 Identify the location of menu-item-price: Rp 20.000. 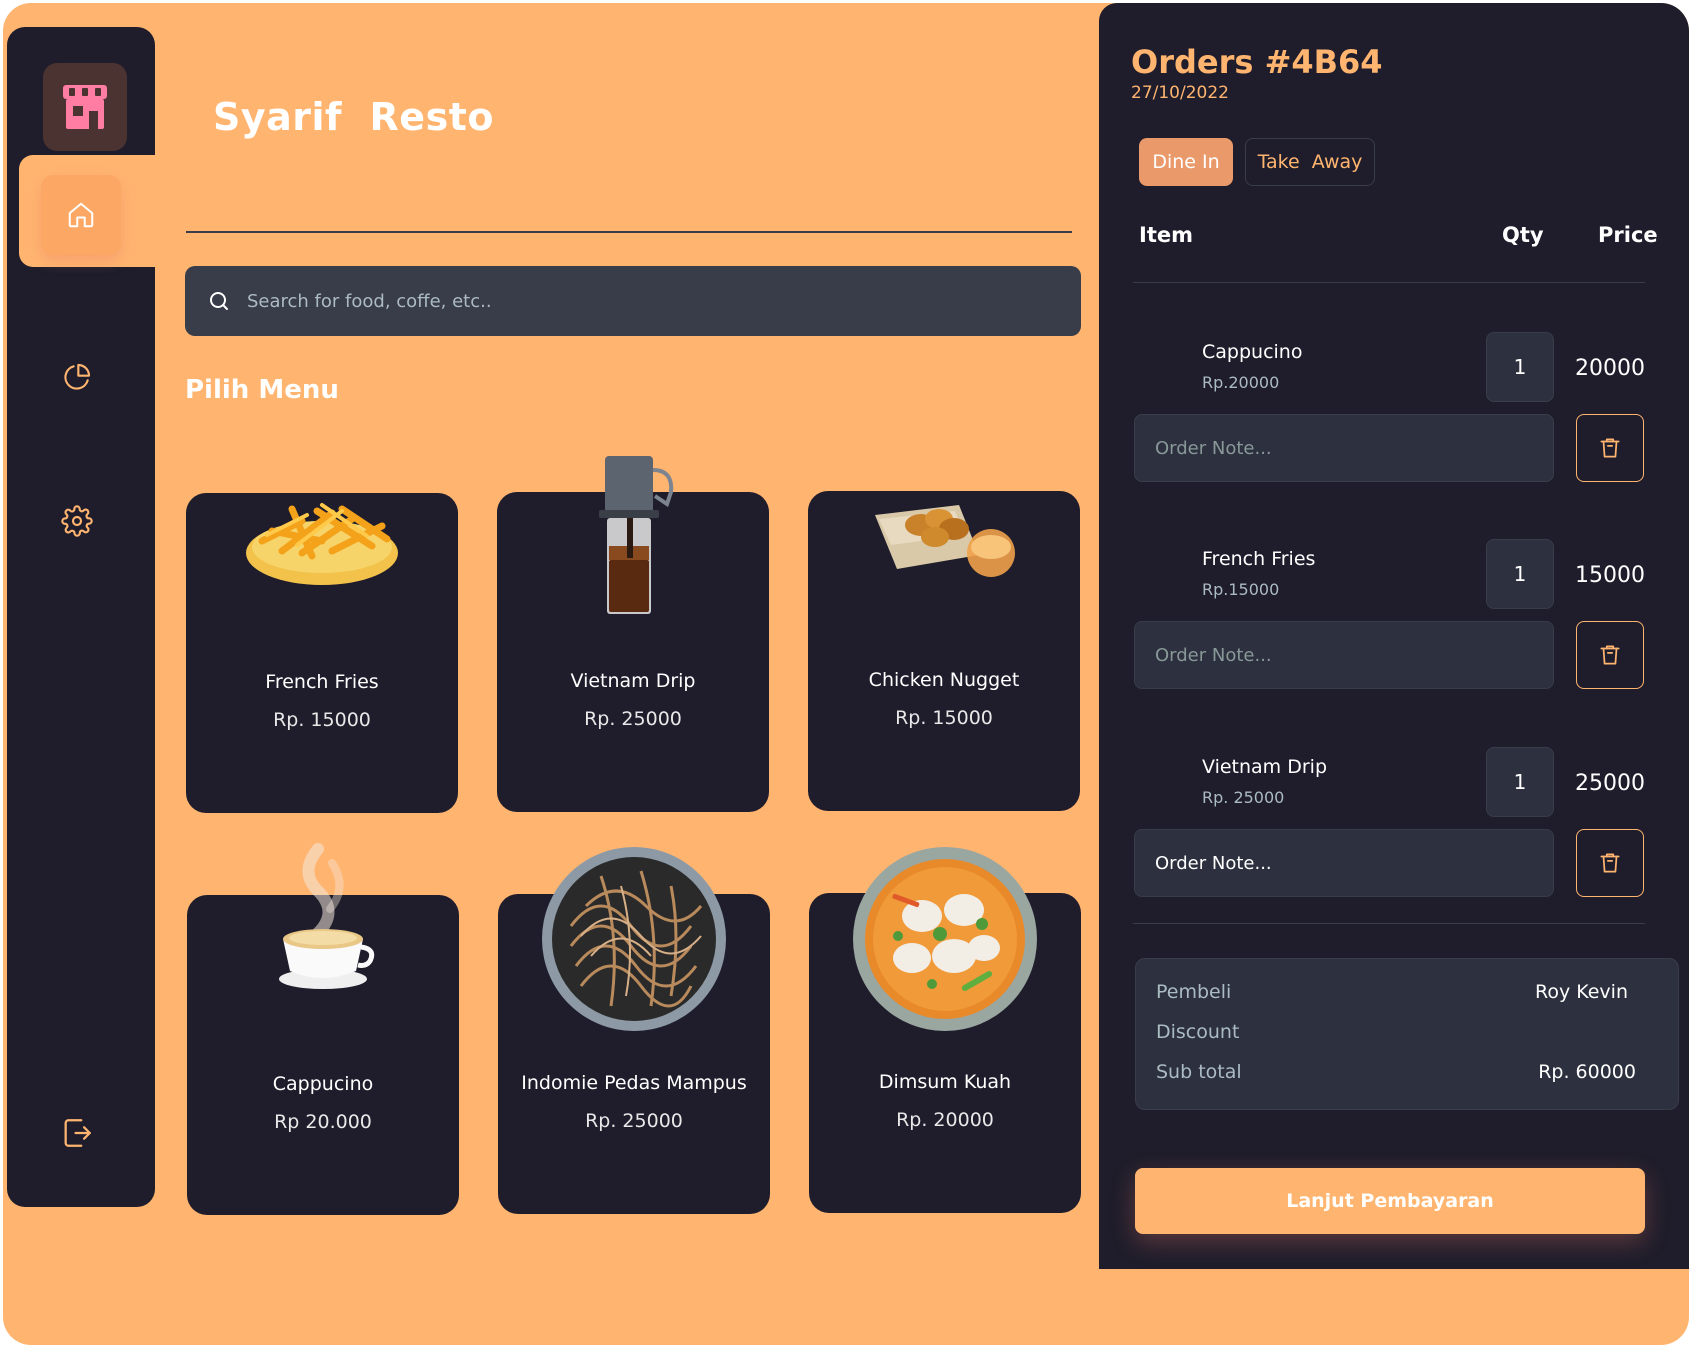
(323, 1122).